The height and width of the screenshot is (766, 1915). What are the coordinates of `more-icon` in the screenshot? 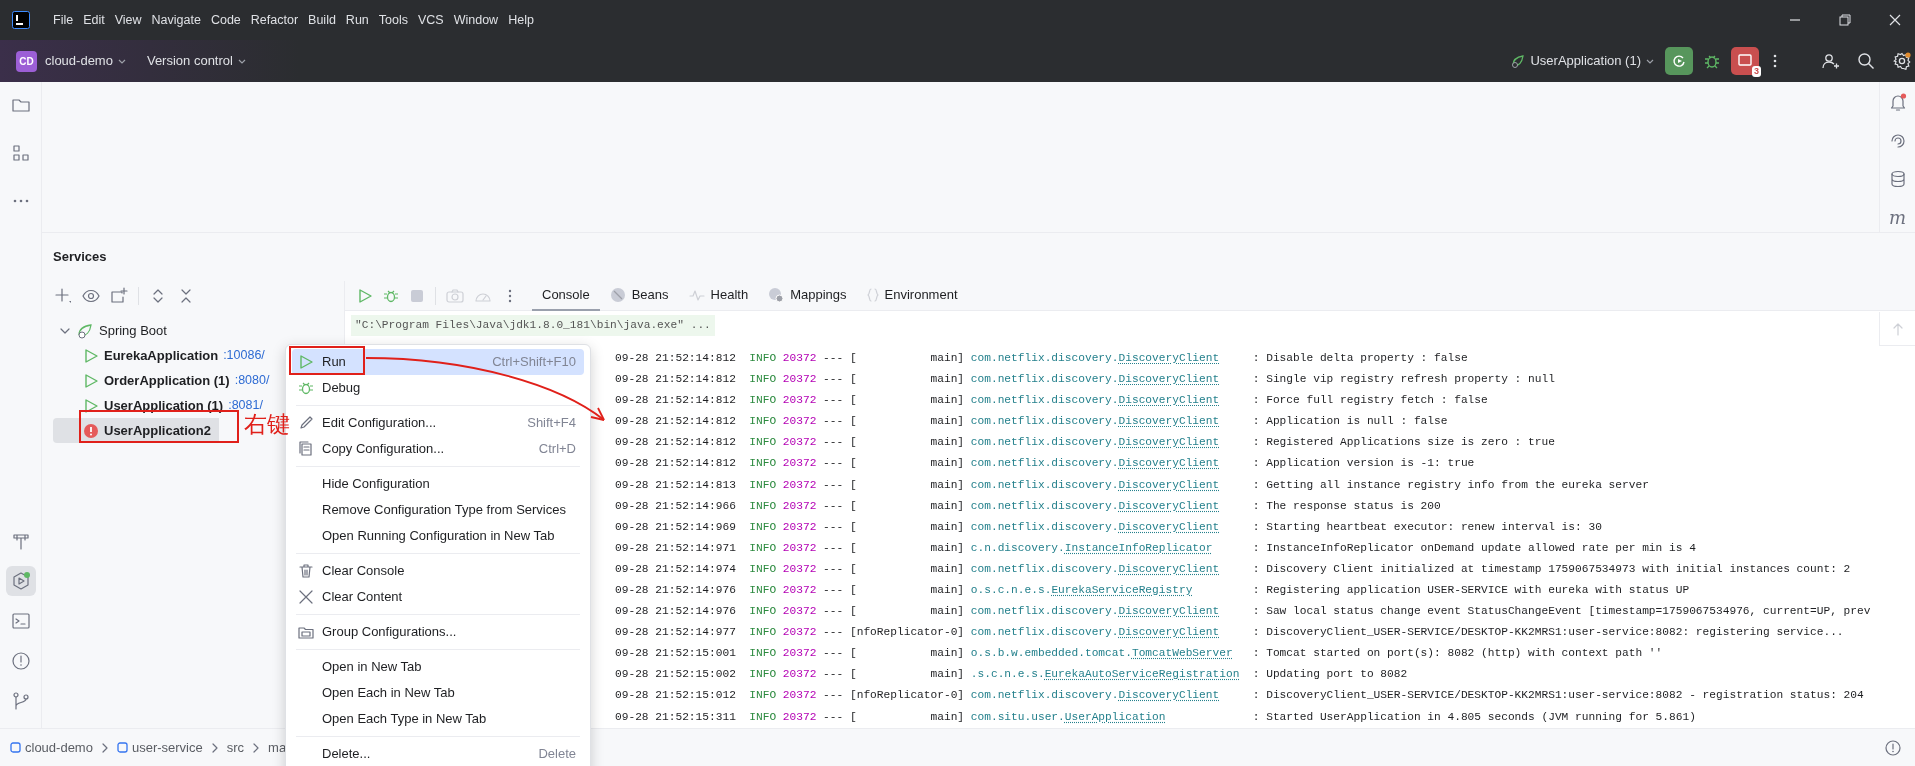 It's located at (1775, 61).